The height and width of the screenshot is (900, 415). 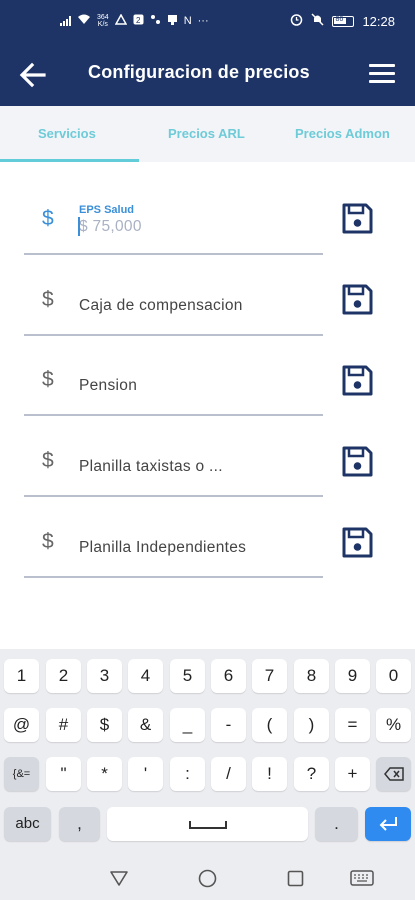 I want to click on status-bar: 364 K/s 2 N ··· 86 12:28, so click(x=207, y=21).